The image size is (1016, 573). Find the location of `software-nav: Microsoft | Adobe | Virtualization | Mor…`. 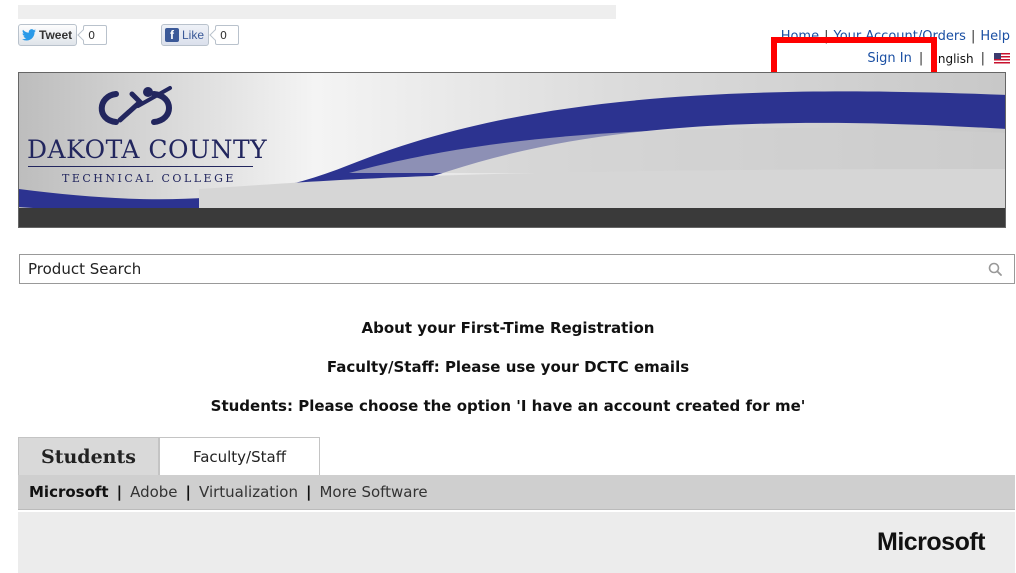

software-nav: Microsoft | Adobe | Virtualization | Mor… is located at coordinates (516, 492).